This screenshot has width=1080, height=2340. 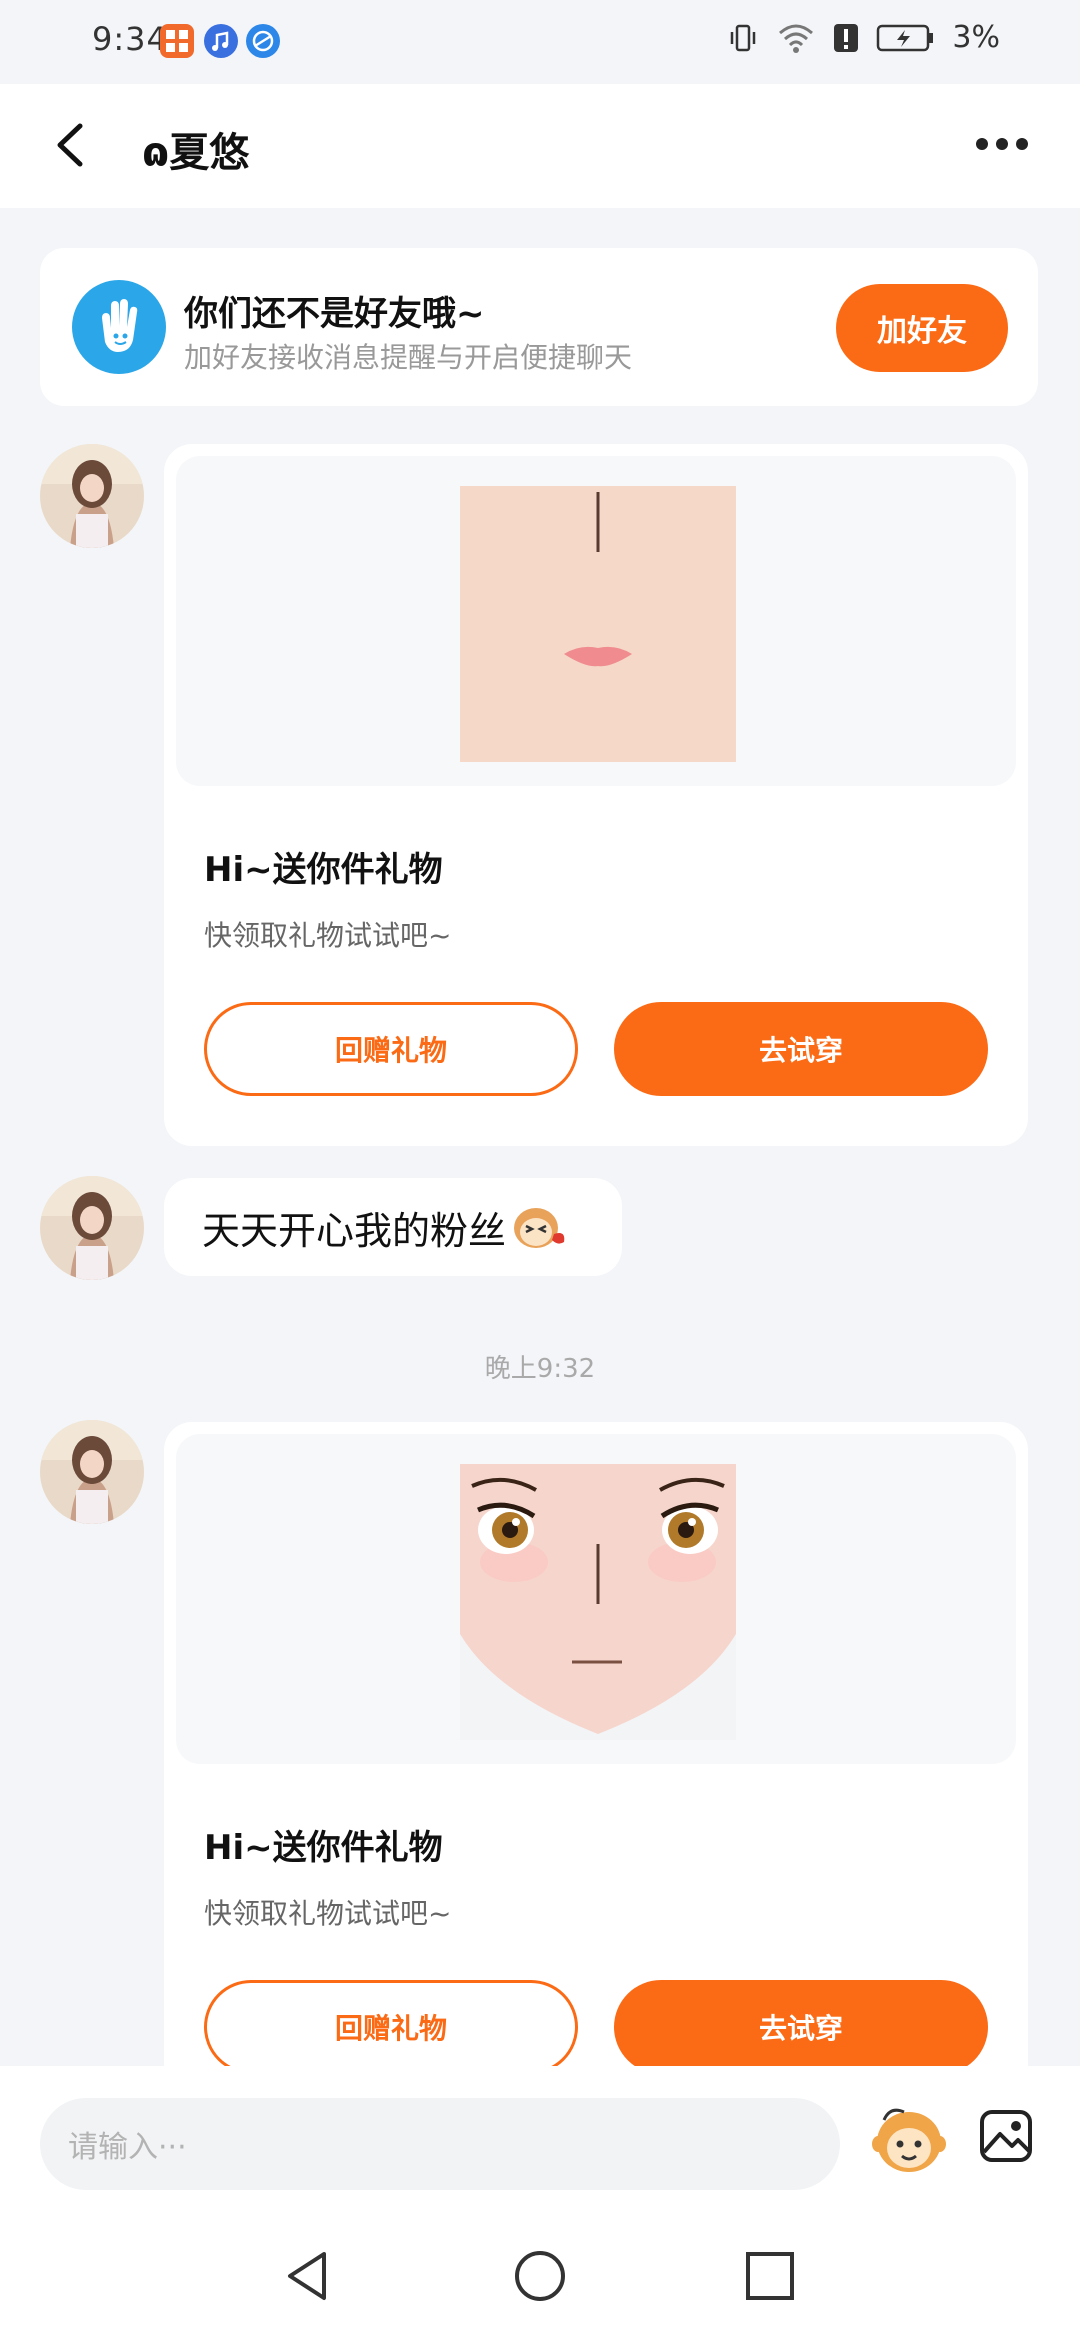 What do you see at coordinates (334, 314) in the screenshot?
I see `banner-title: 你们还不是好友哦~` at bounding box center [334, 314].